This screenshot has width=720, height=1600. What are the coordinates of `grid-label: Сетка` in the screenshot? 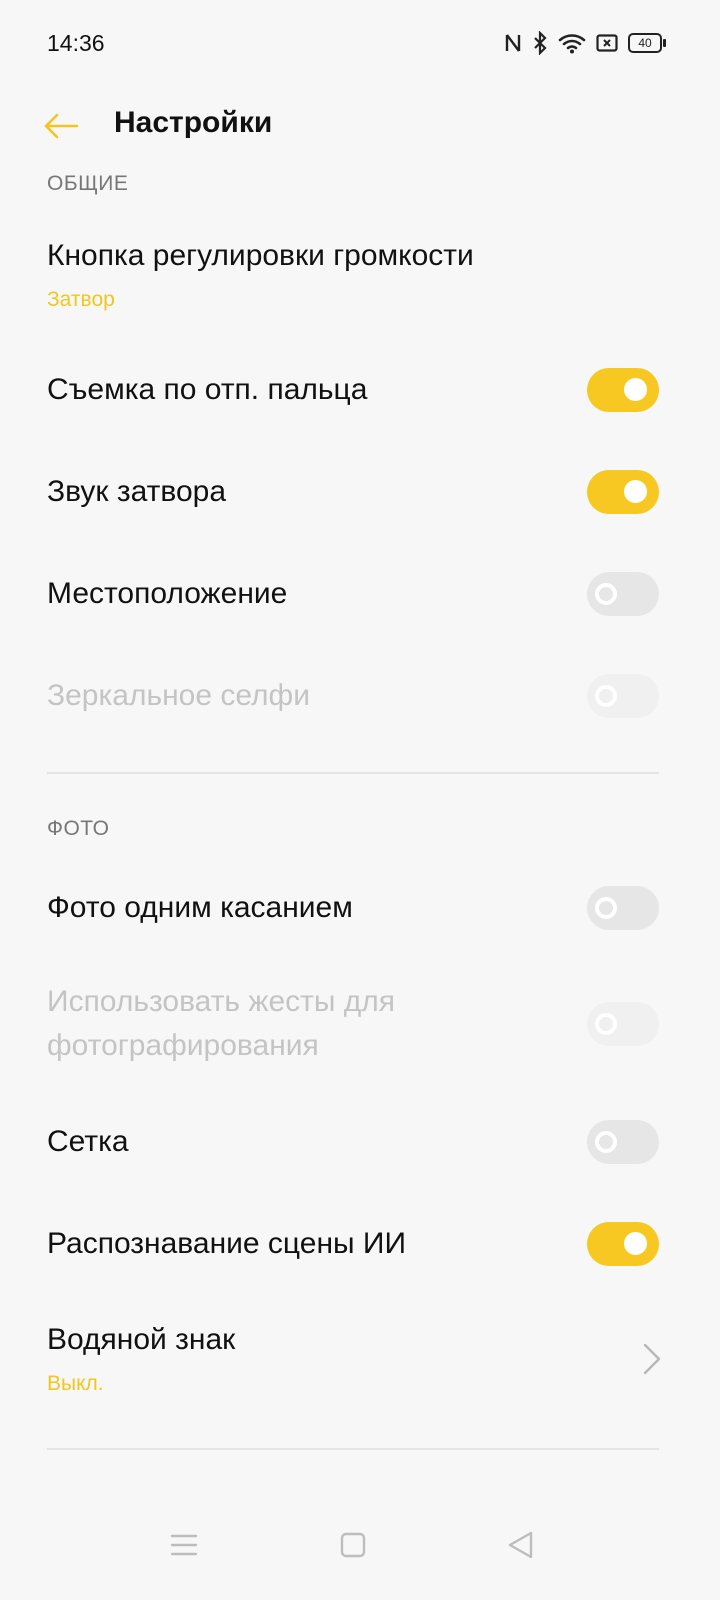 It's located at (88, 1141).